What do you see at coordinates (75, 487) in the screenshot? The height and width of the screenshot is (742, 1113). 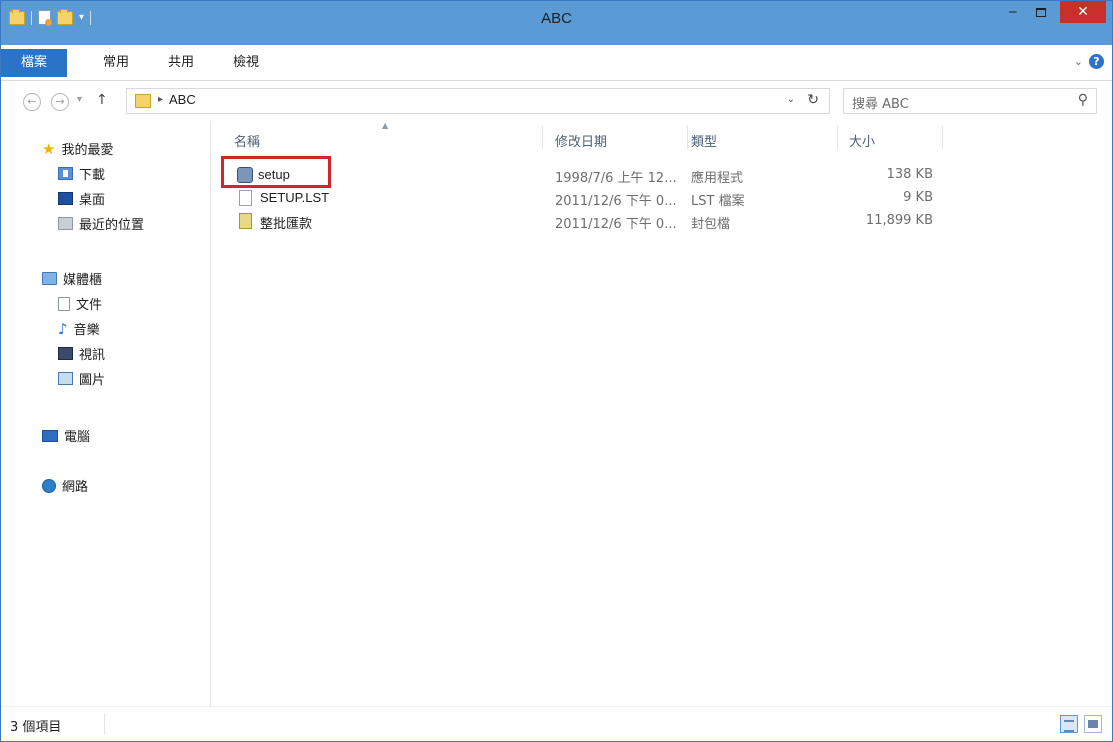 I see `sidebar-item-label: 網路` at bounding box center [75, 487].